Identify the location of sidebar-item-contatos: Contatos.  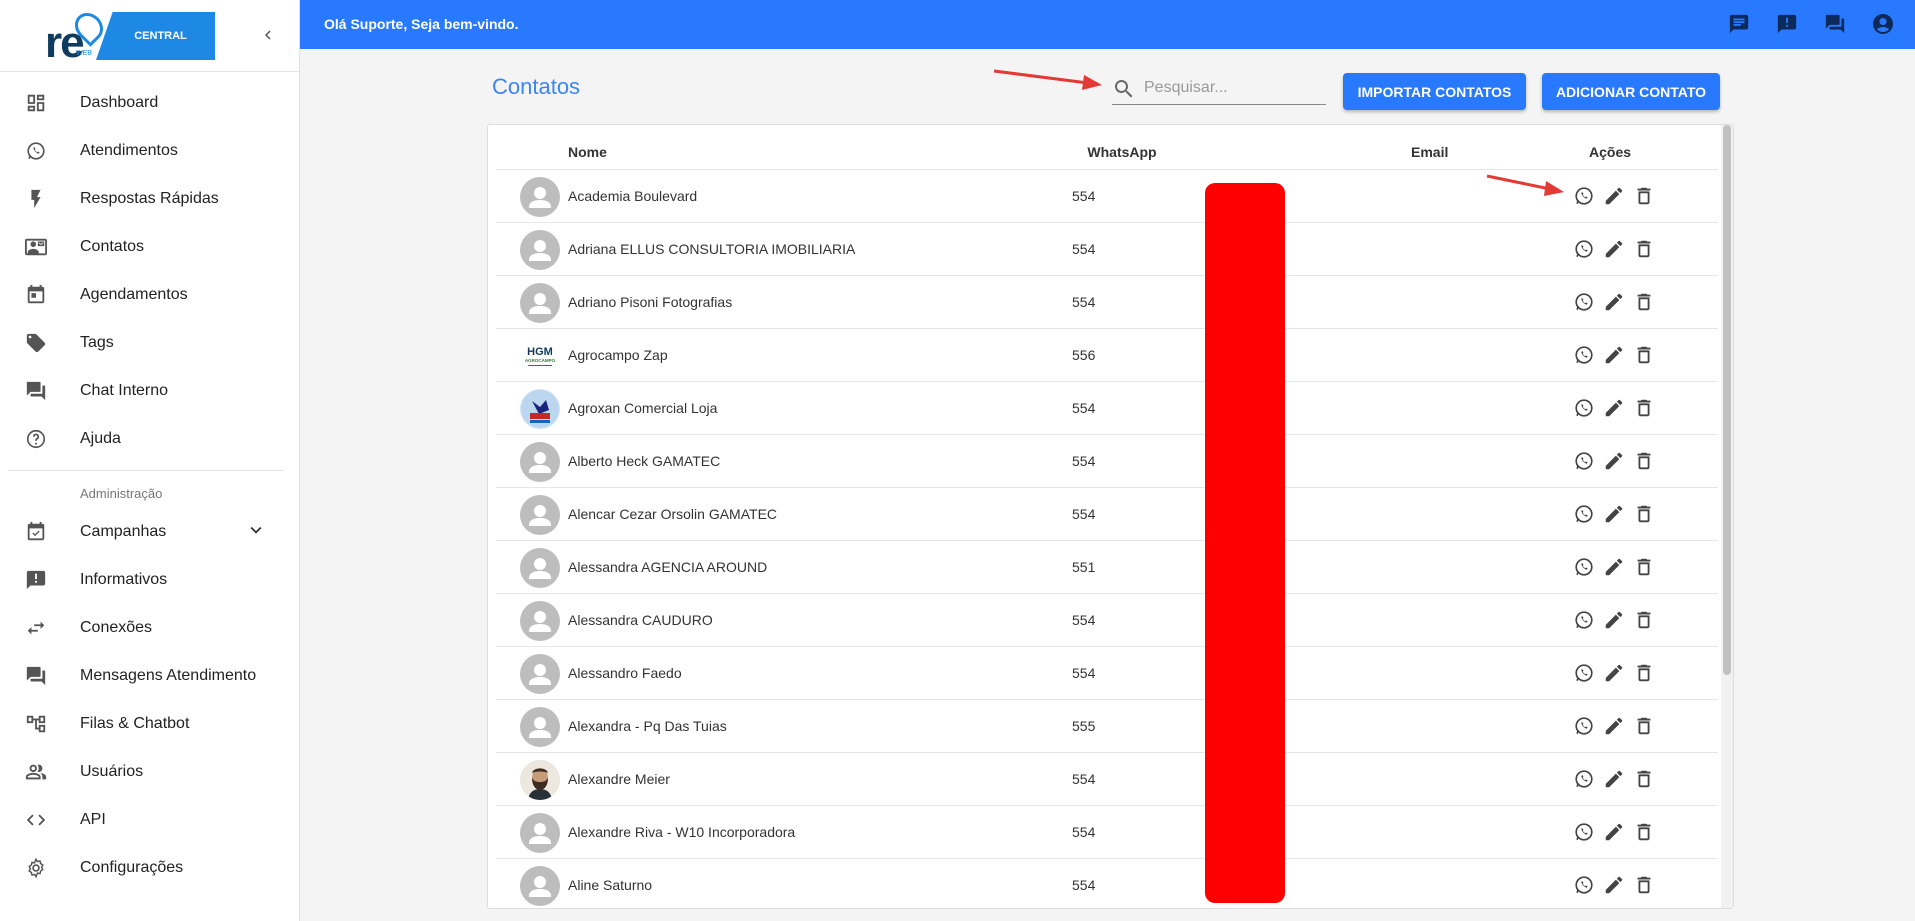
(150, 247).